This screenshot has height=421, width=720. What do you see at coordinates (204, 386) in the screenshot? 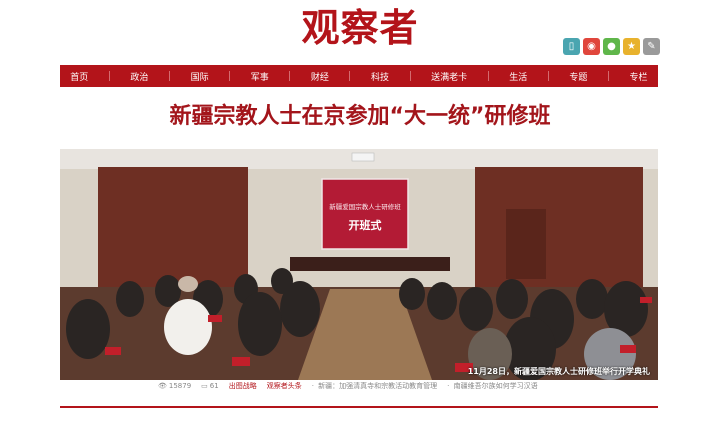
I see `comment-icon: ▭` at bounding box center [204, 386].